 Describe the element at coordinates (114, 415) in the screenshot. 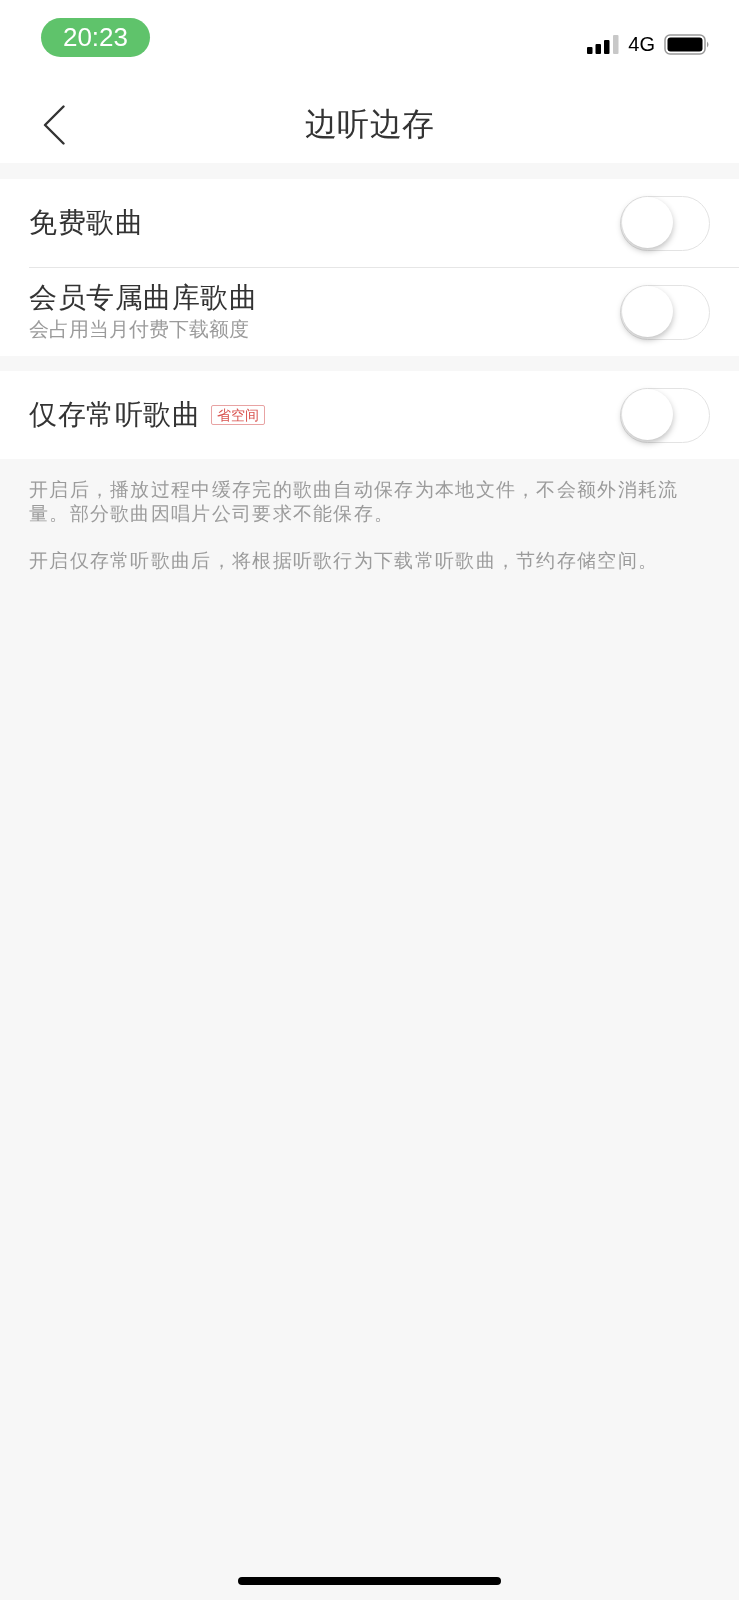

I see `setting-label: 仅存常听歌曲` at that location.